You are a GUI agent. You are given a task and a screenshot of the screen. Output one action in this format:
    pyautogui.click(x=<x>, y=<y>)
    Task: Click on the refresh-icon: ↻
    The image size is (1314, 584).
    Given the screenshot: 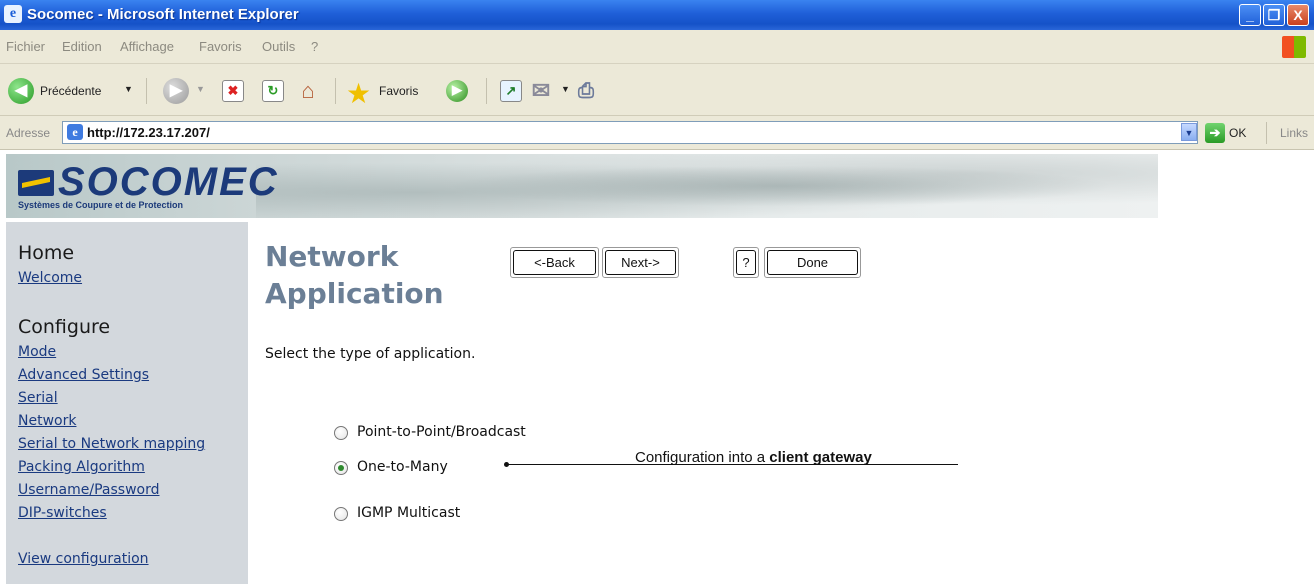 What is the action you would take?
    pyautogui.click(x=273, y=91)
    